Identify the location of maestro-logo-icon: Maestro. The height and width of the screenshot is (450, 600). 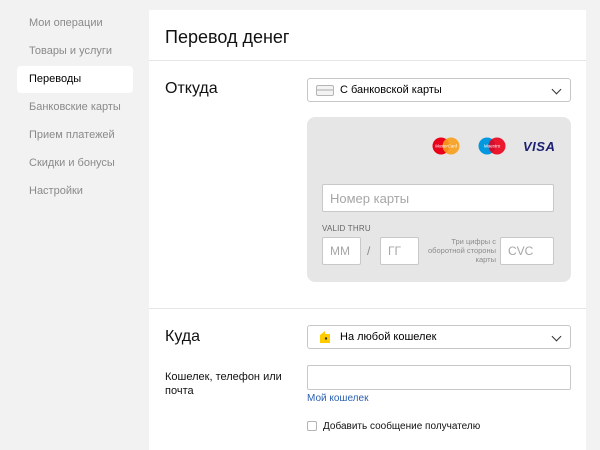
(492, 146).